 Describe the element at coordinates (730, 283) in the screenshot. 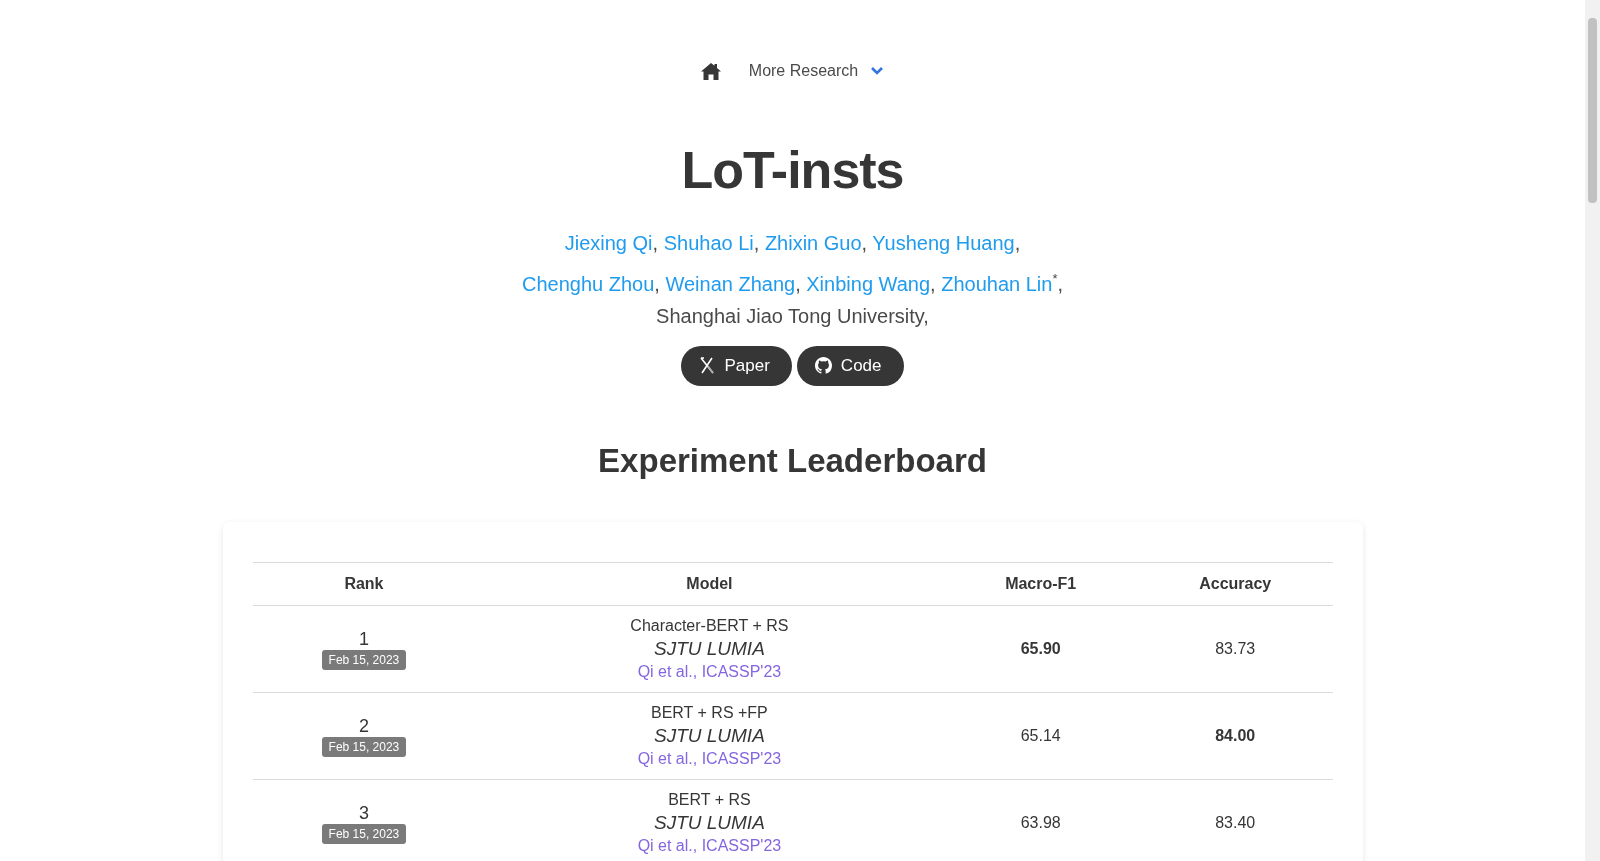

I see `author-link: Weinan Zhang` at that location.